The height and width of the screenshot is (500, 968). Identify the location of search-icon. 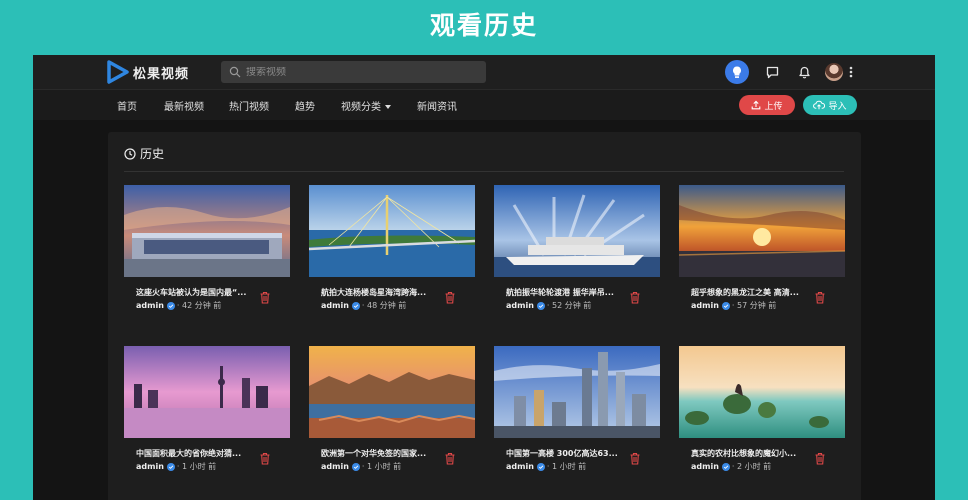
(235, 72).